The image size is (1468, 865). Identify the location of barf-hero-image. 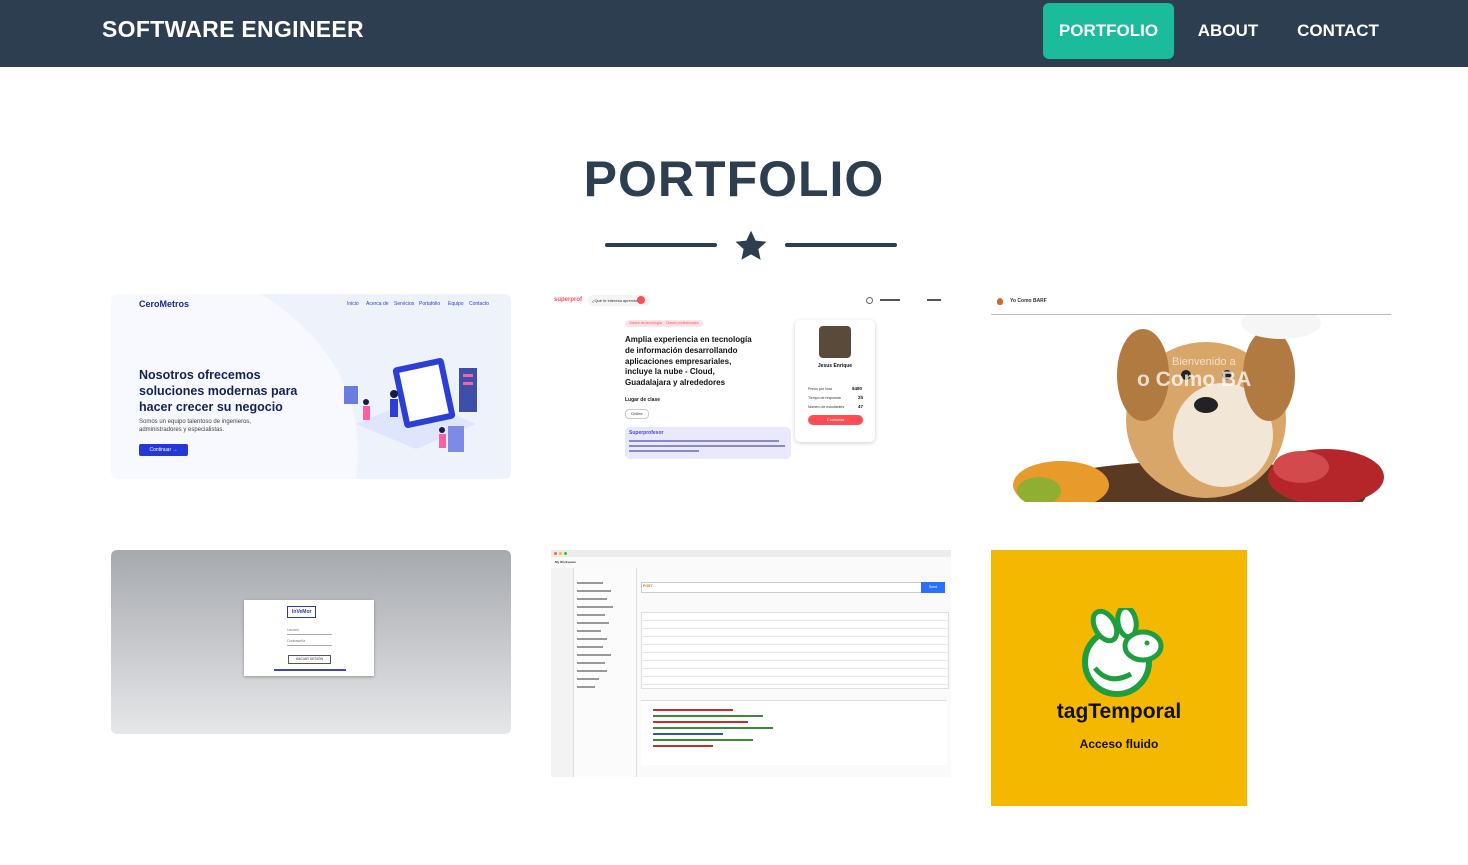
(1191, 408).